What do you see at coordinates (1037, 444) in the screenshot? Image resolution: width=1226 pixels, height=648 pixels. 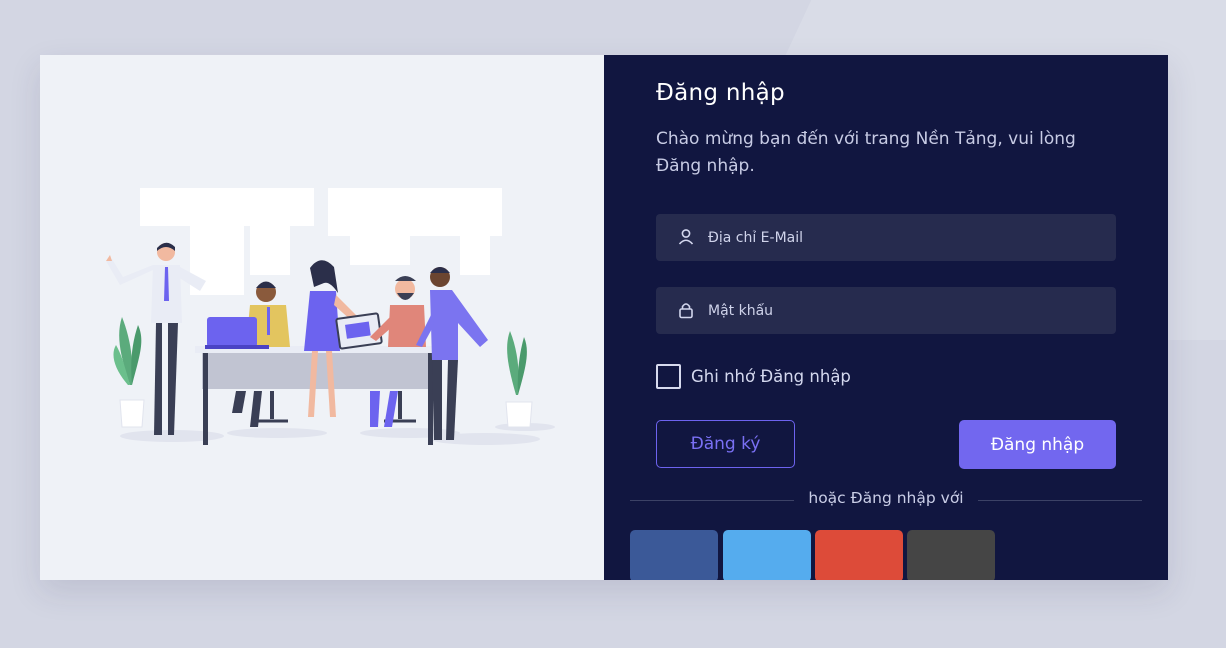 I see `login-button: Đăng nhập` at bounding box center [1037, 444].